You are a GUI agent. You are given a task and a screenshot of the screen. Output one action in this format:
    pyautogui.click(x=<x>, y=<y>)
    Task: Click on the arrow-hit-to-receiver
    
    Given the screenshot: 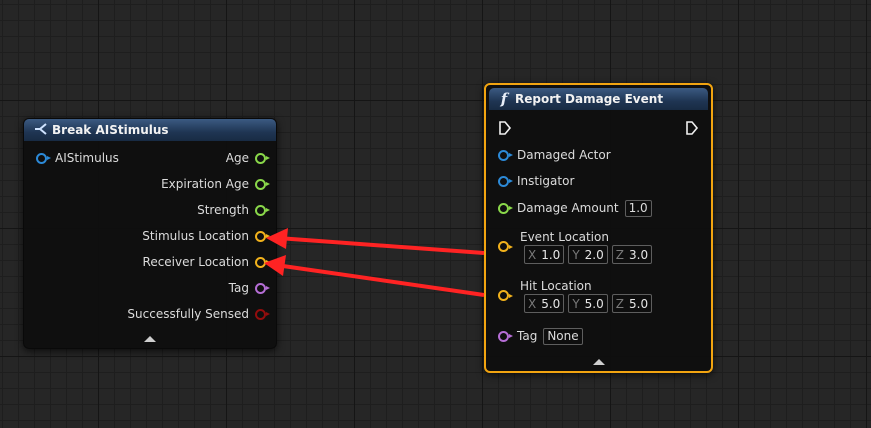 What is the action you would take?
    pyautogui.click(x=374, y=276)
    